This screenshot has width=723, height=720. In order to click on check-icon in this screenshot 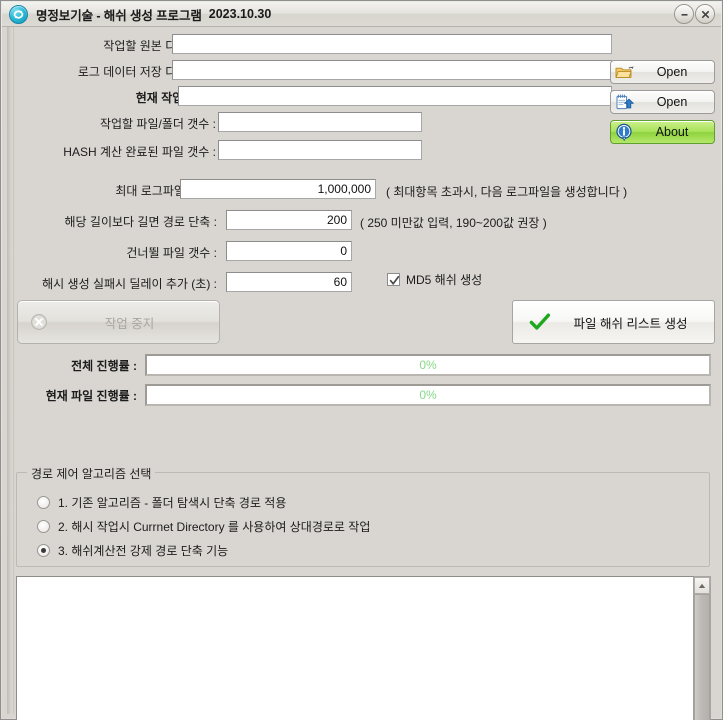, I will do `click(540, 322)`.